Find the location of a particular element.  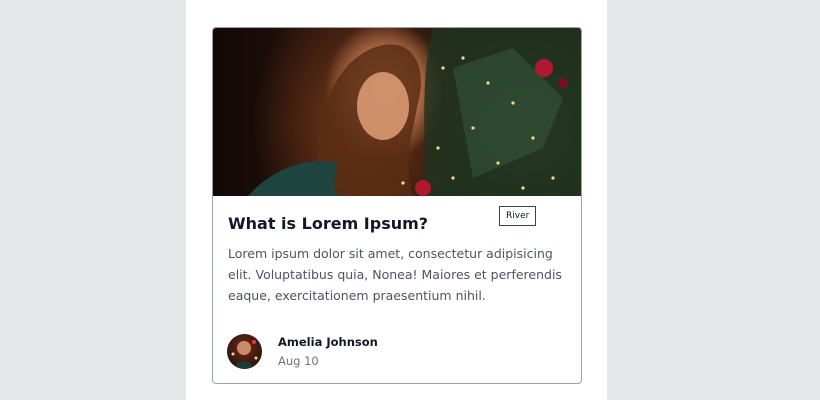

avatar-illustration is located at coordinates (244, 354).